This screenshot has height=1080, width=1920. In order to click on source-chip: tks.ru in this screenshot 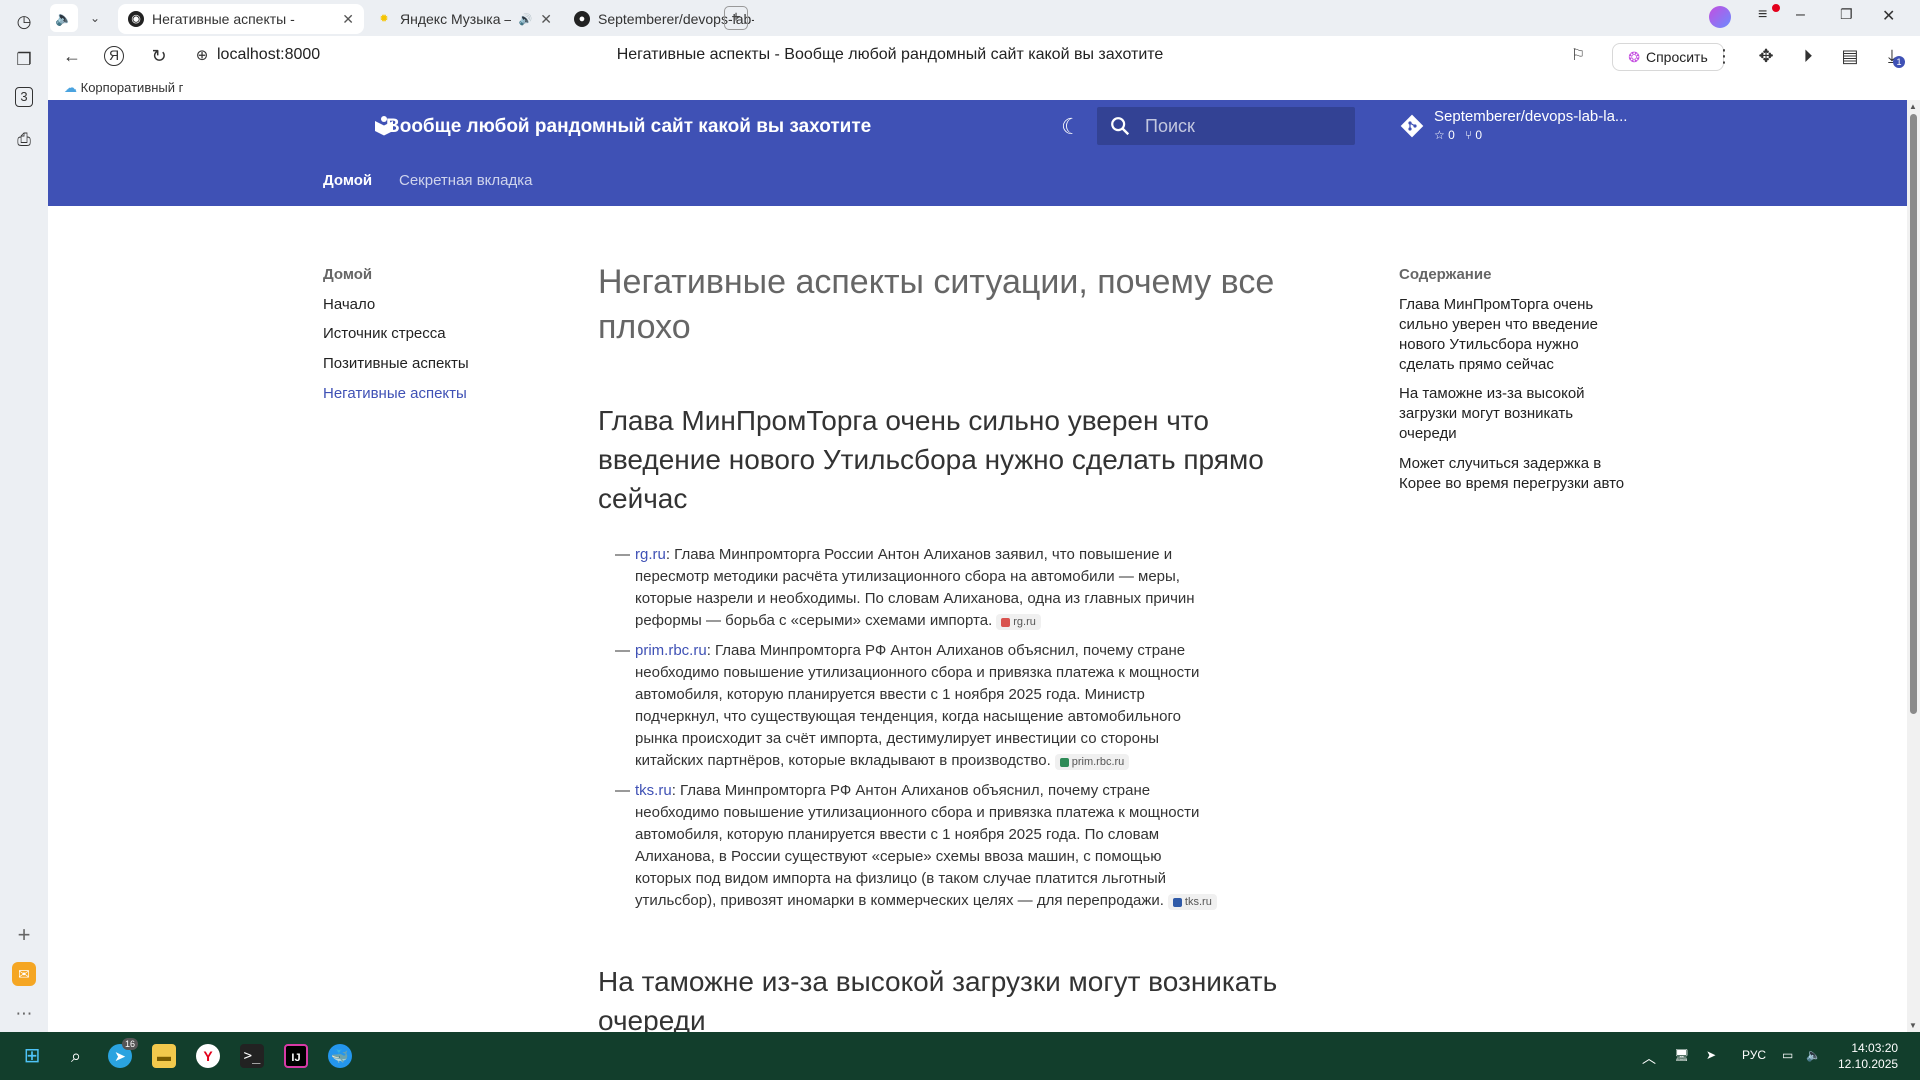, I will do `click(1192, 902)`.